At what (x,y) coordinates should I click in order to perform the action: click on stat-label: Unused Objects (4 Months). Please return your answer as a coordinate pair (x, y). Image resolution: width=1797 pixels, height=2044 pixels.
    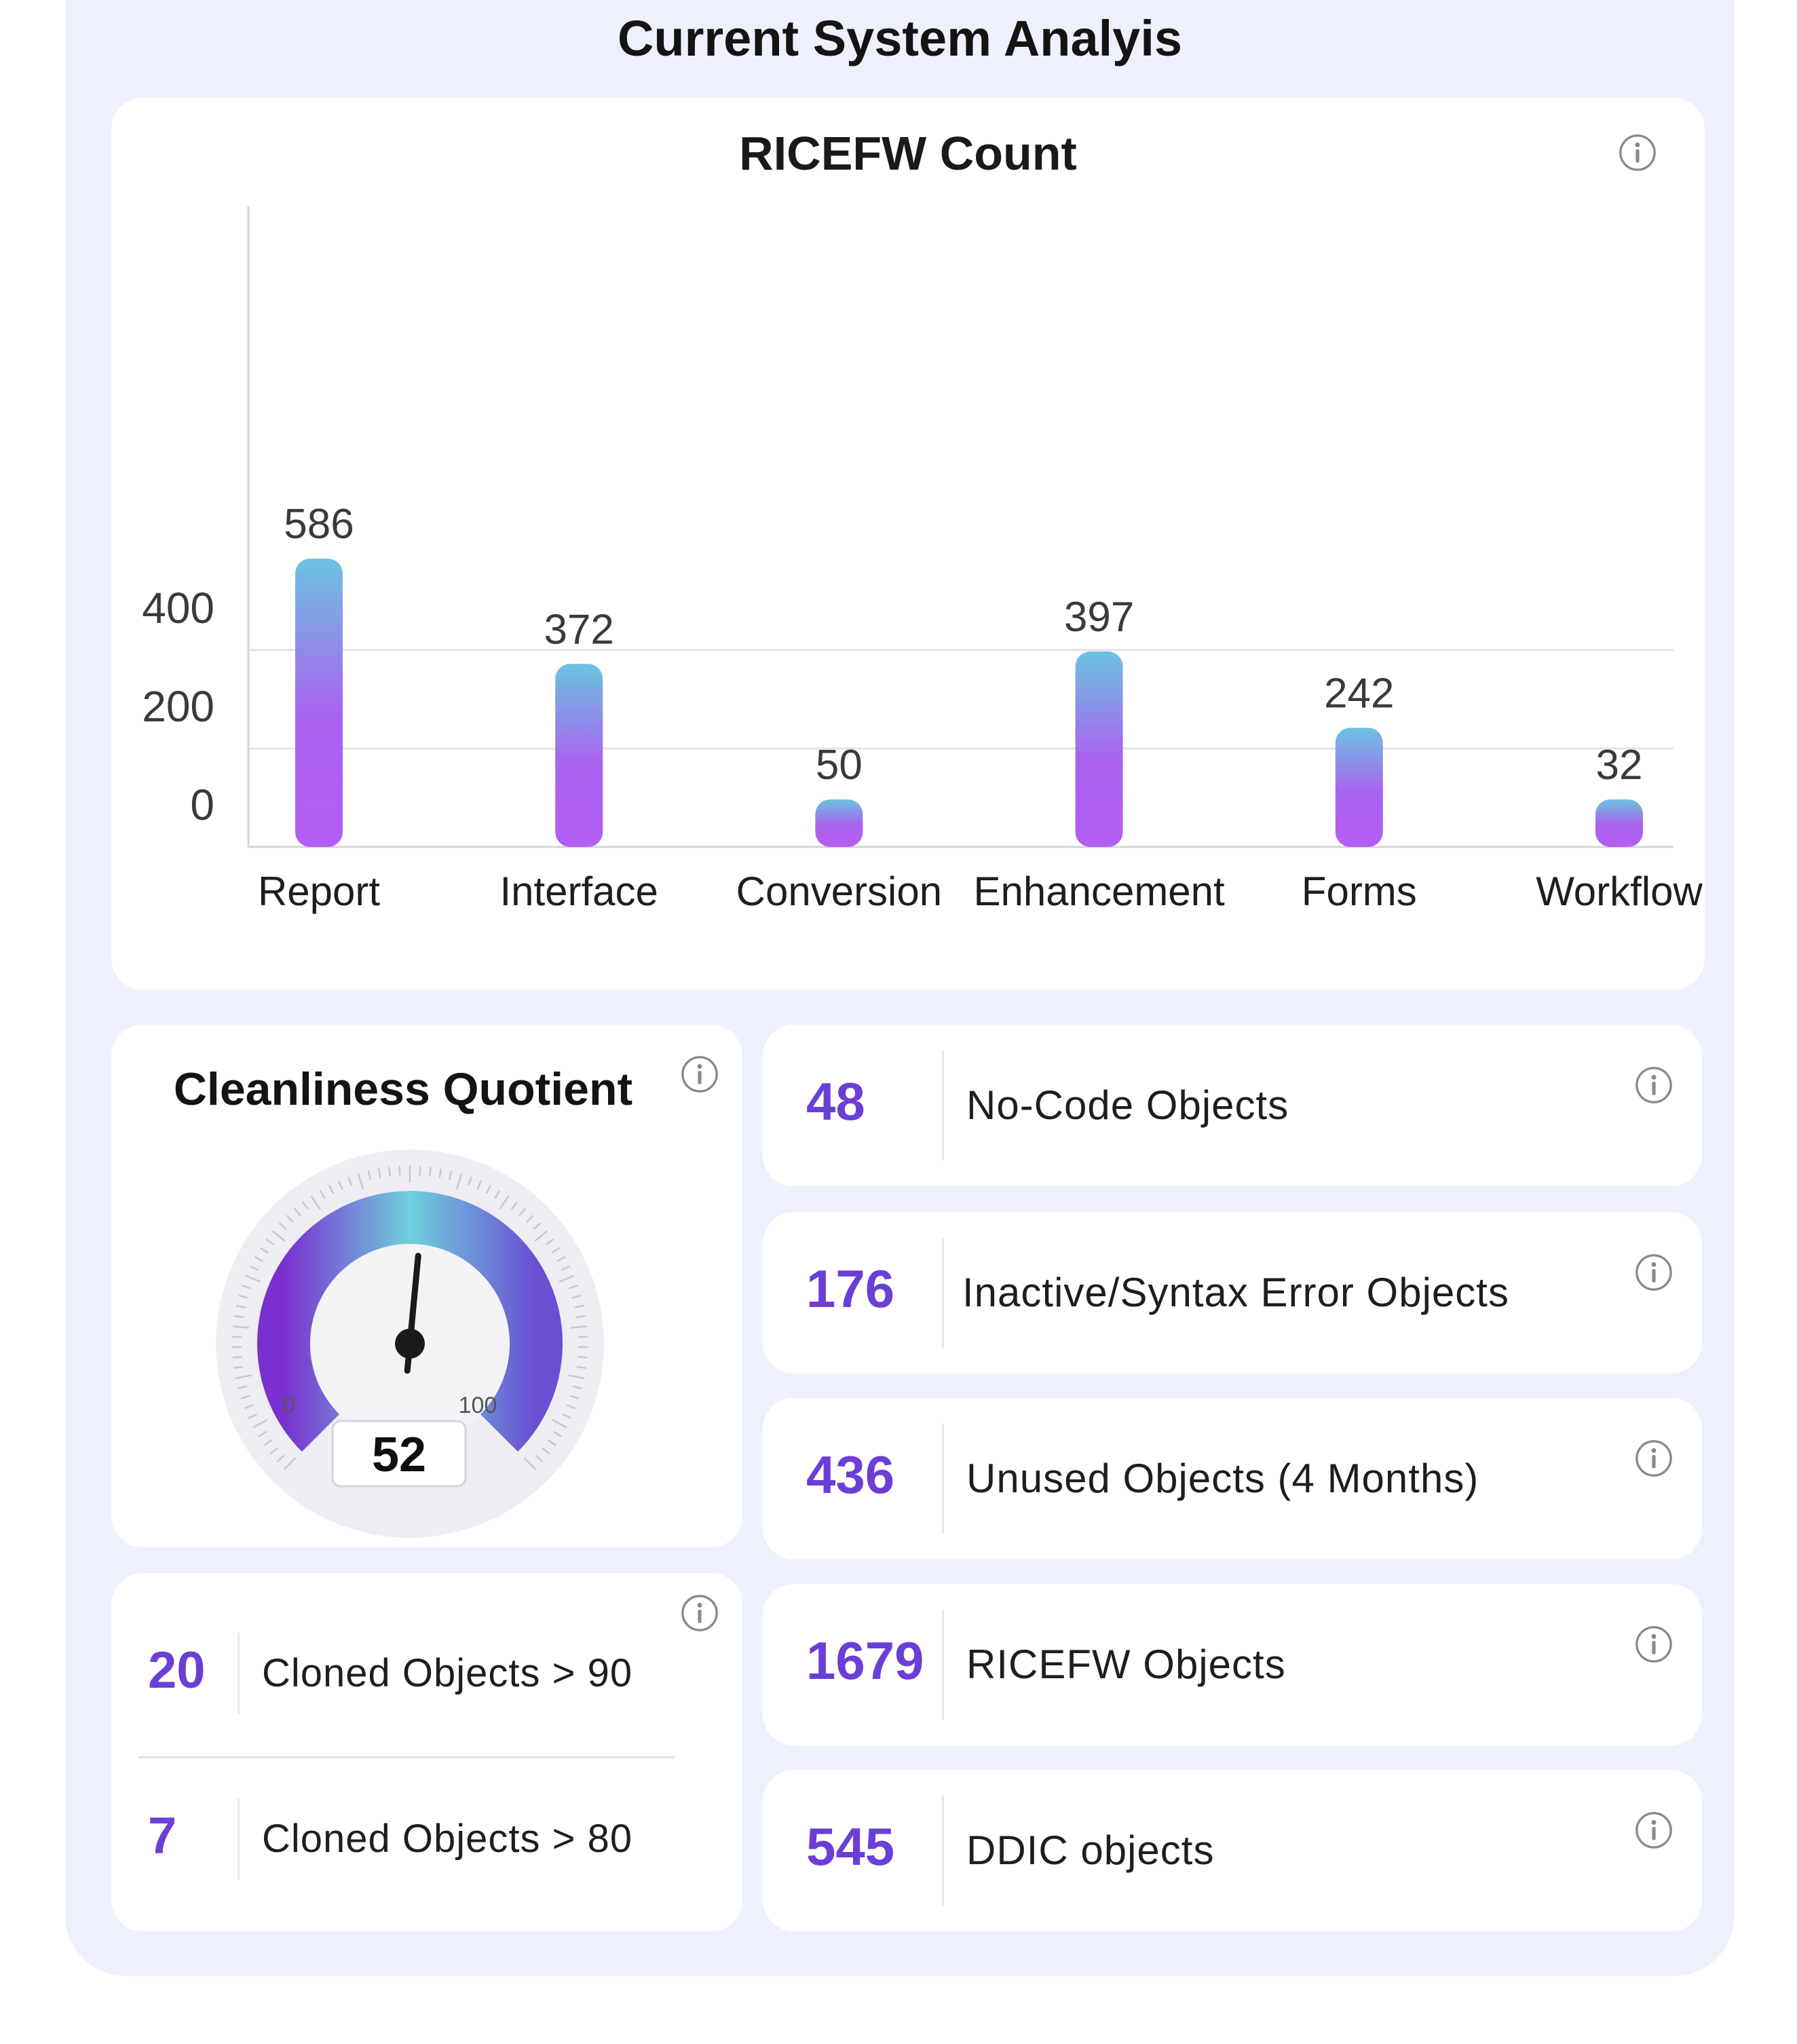
    Looking at the image, I should click on (1222, 1478).